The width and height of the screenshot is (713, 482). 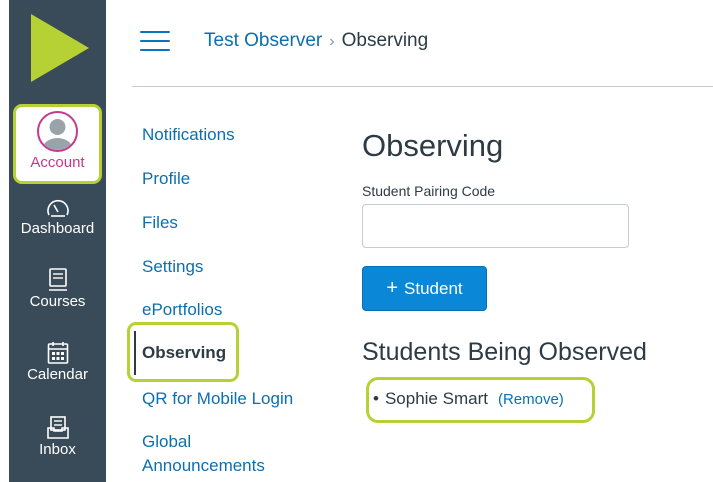 I want to click on breadcrumb-current: Observing, so click(x=385, y=40).